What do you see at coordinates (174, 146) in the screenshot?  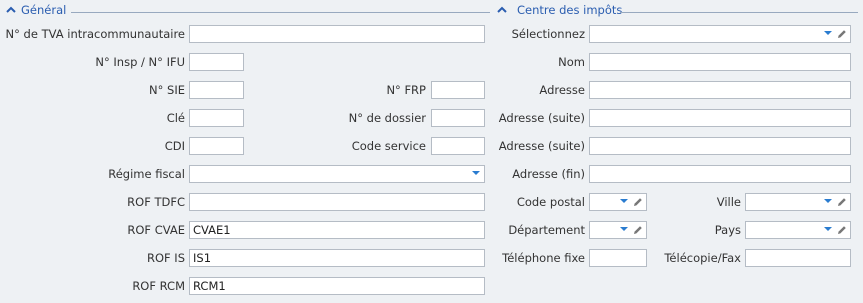 I see `cdi-label: CDI` at bounding box center [174, 146].